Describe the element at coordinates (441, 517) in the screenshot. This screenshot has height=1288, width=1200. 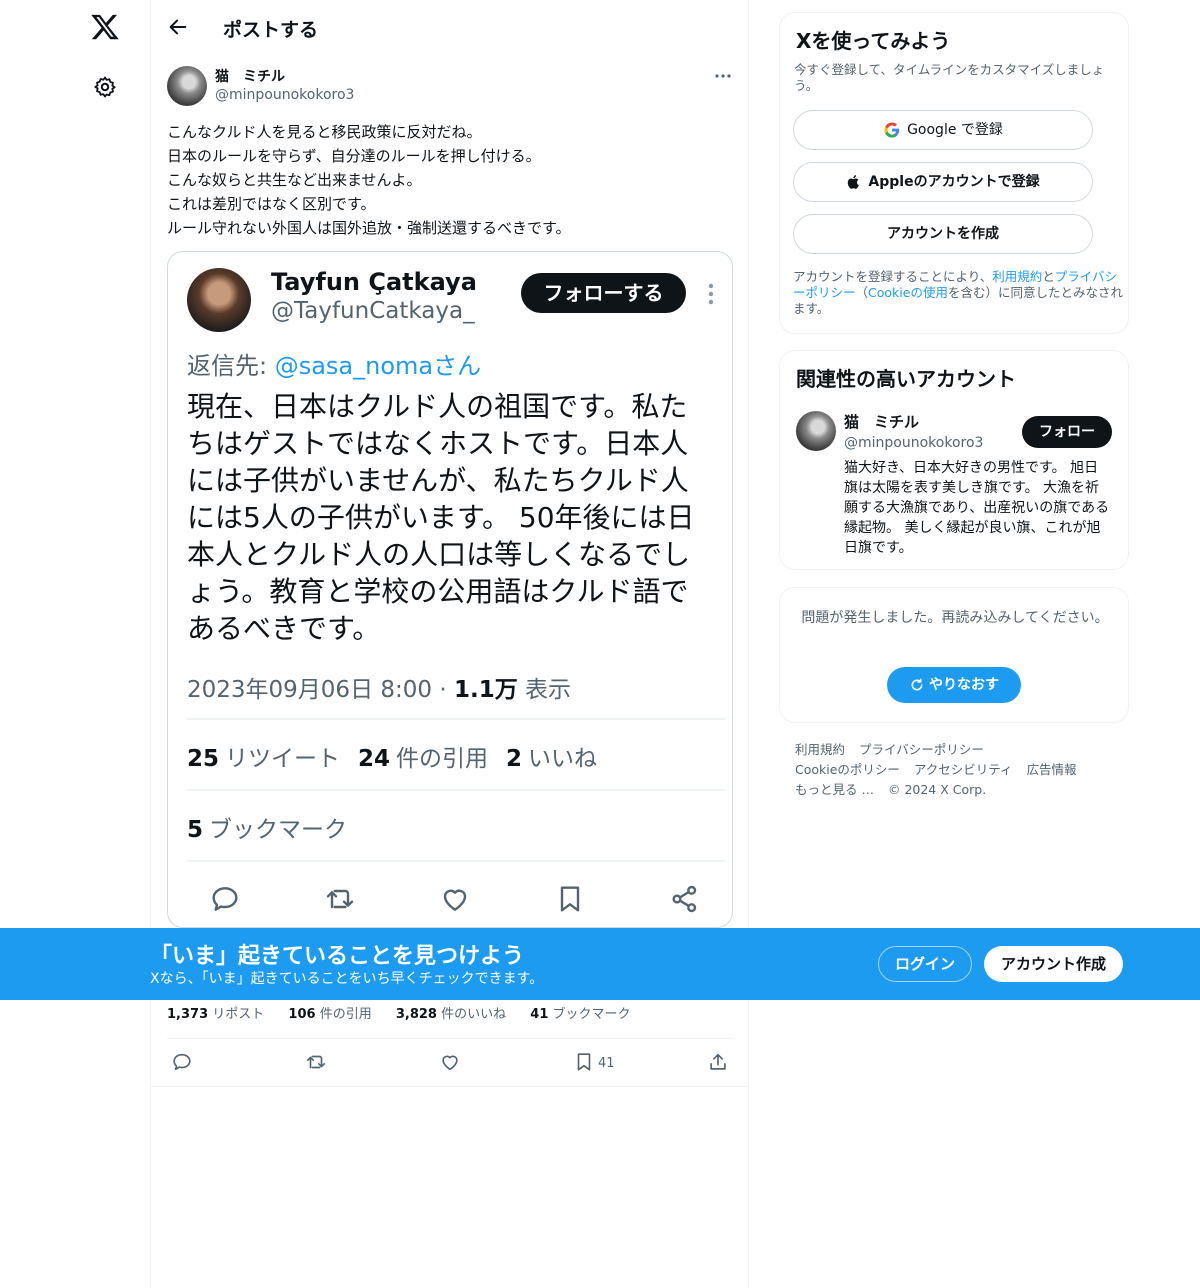
I see `media-body-line: には5人の子供がいます。 50年後には日` at that location.